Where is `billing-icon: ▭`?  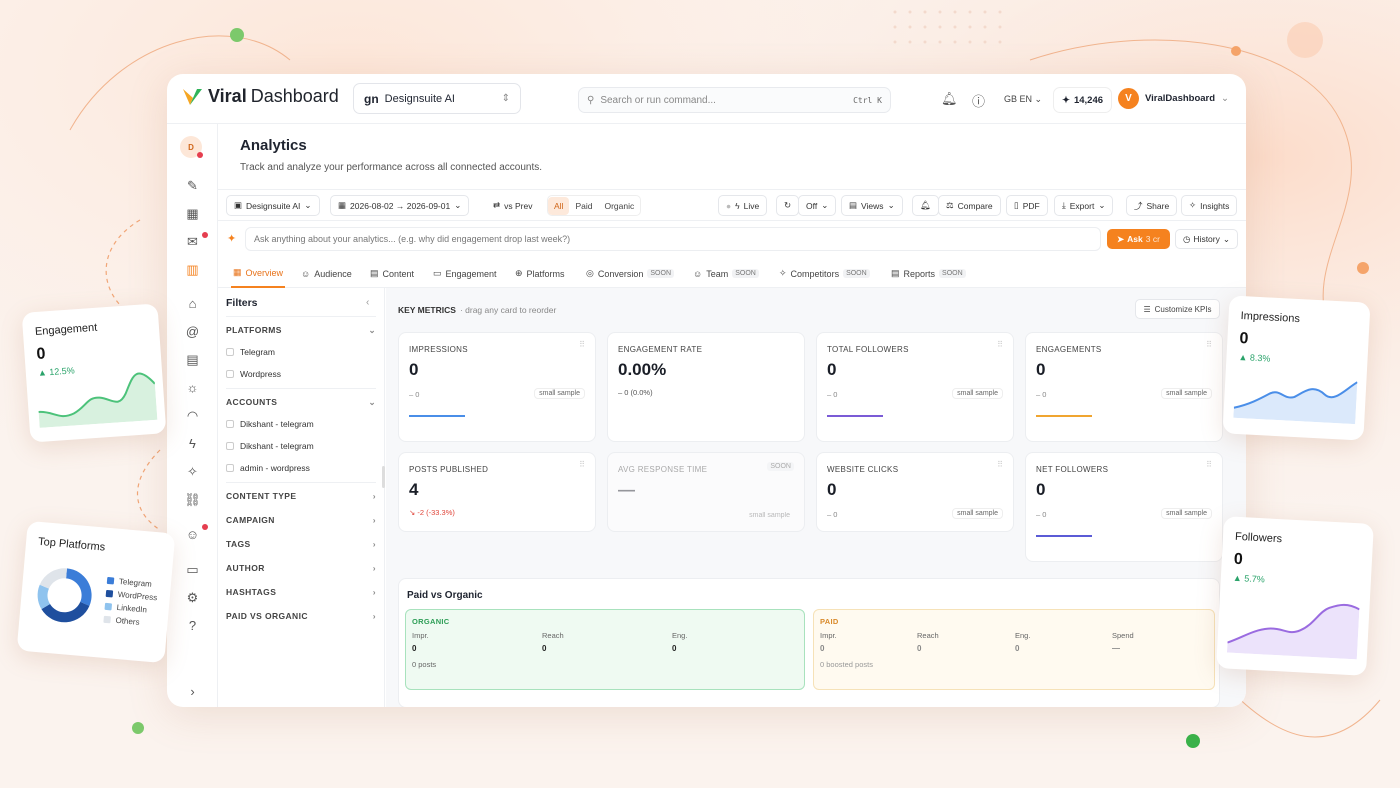
billing-icon: ▭ is located at coordinates (192, 570).